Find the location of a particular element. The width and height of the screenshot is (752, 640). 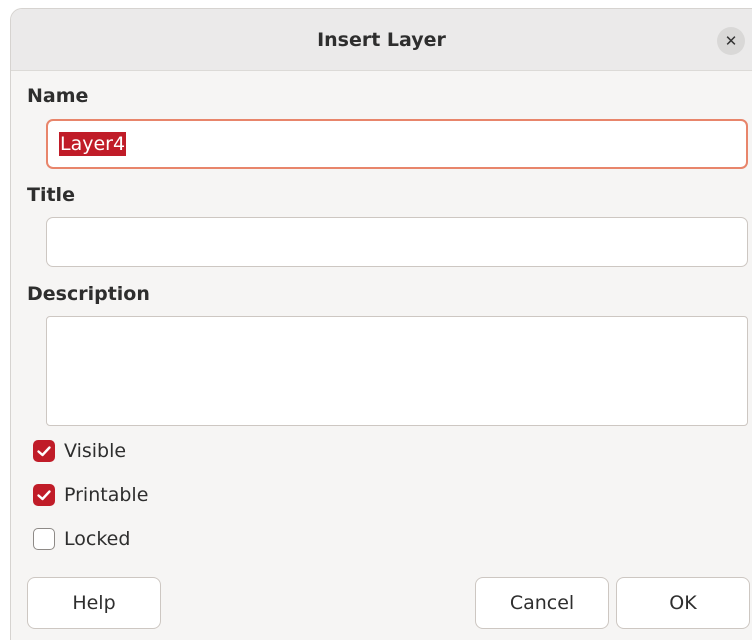

title-bar: Insert Layer ✕ is located at coordinates (381, 40).